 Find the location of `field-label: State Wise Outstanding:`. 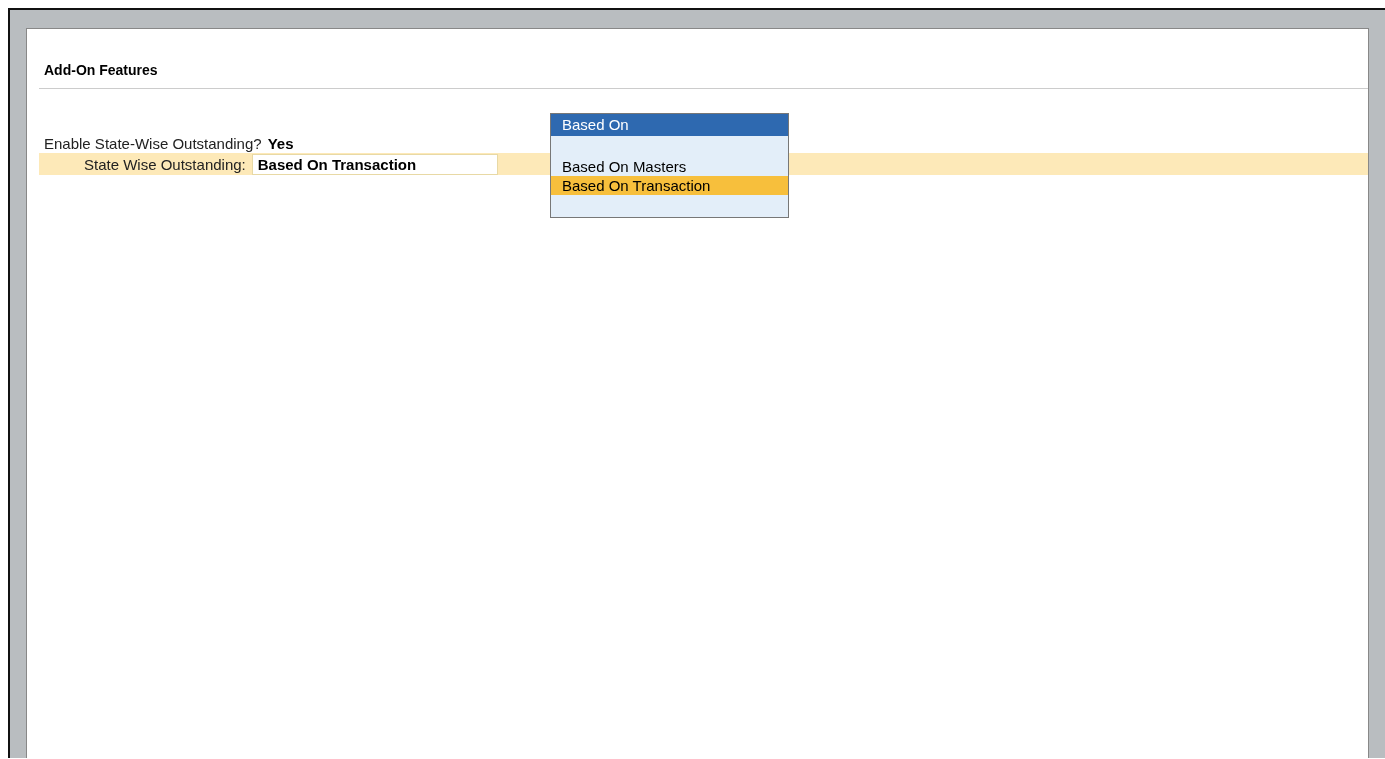

field-label: State Wise Outstanding: is located at coordinates (165, 164).